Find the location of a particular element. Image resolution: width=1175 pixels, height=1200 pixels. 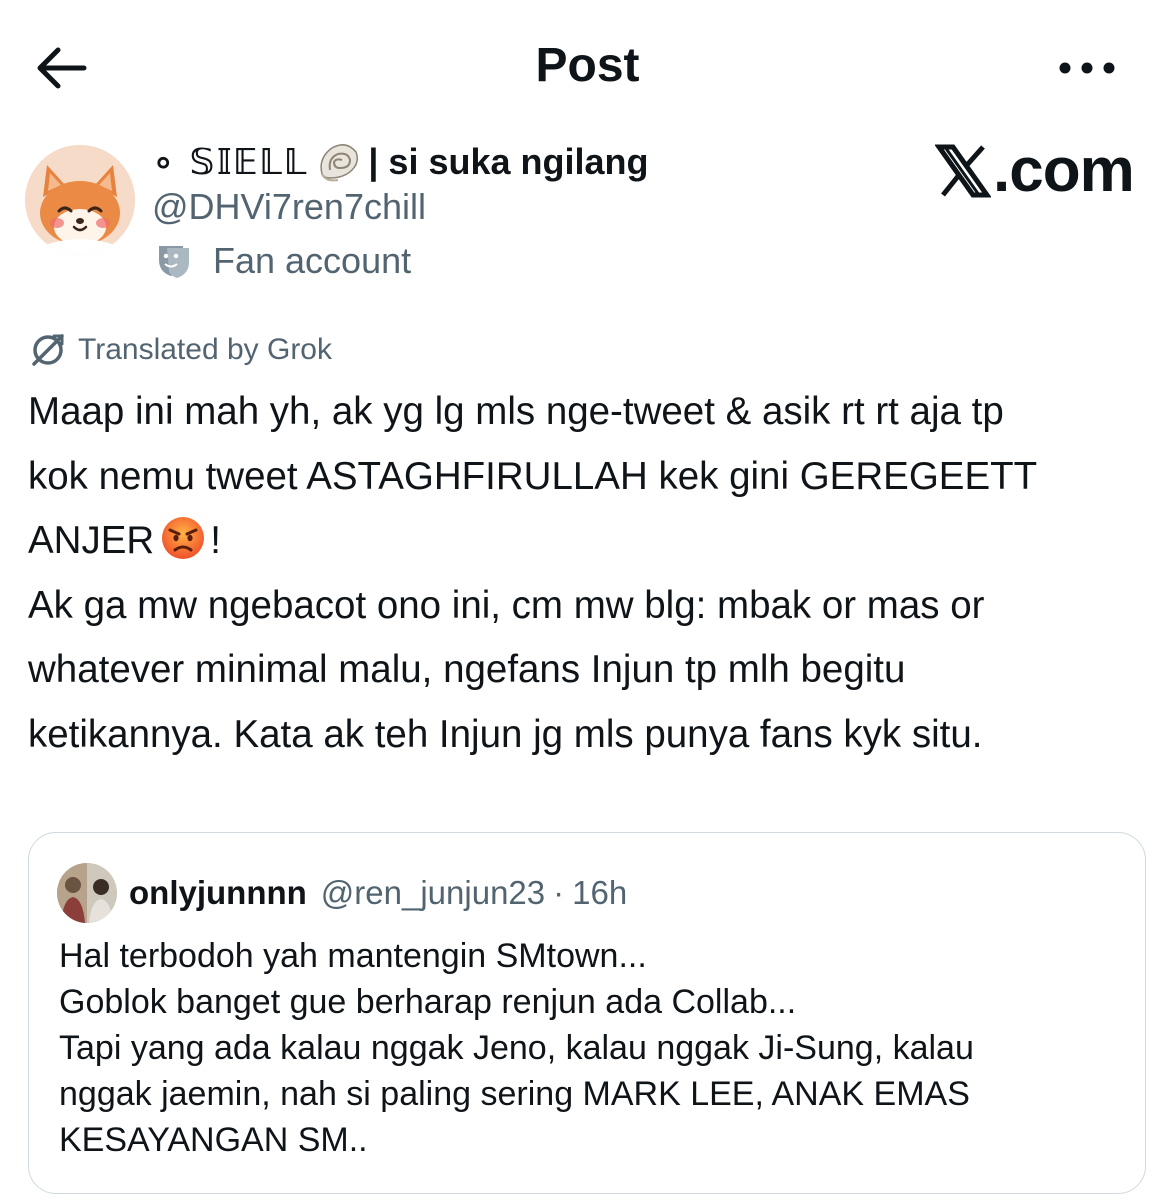

quoted-post-header: onlyjunnnn @ren_junjun23 · 16h is located at coordinates (342, 893).